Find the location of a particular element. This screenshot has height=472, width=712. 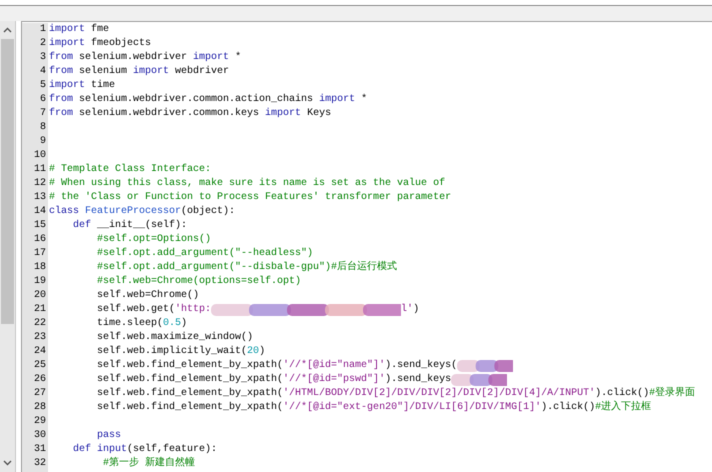

code-line: #self.opt.add_argument("--headless") is located at coordinates (205, 254).